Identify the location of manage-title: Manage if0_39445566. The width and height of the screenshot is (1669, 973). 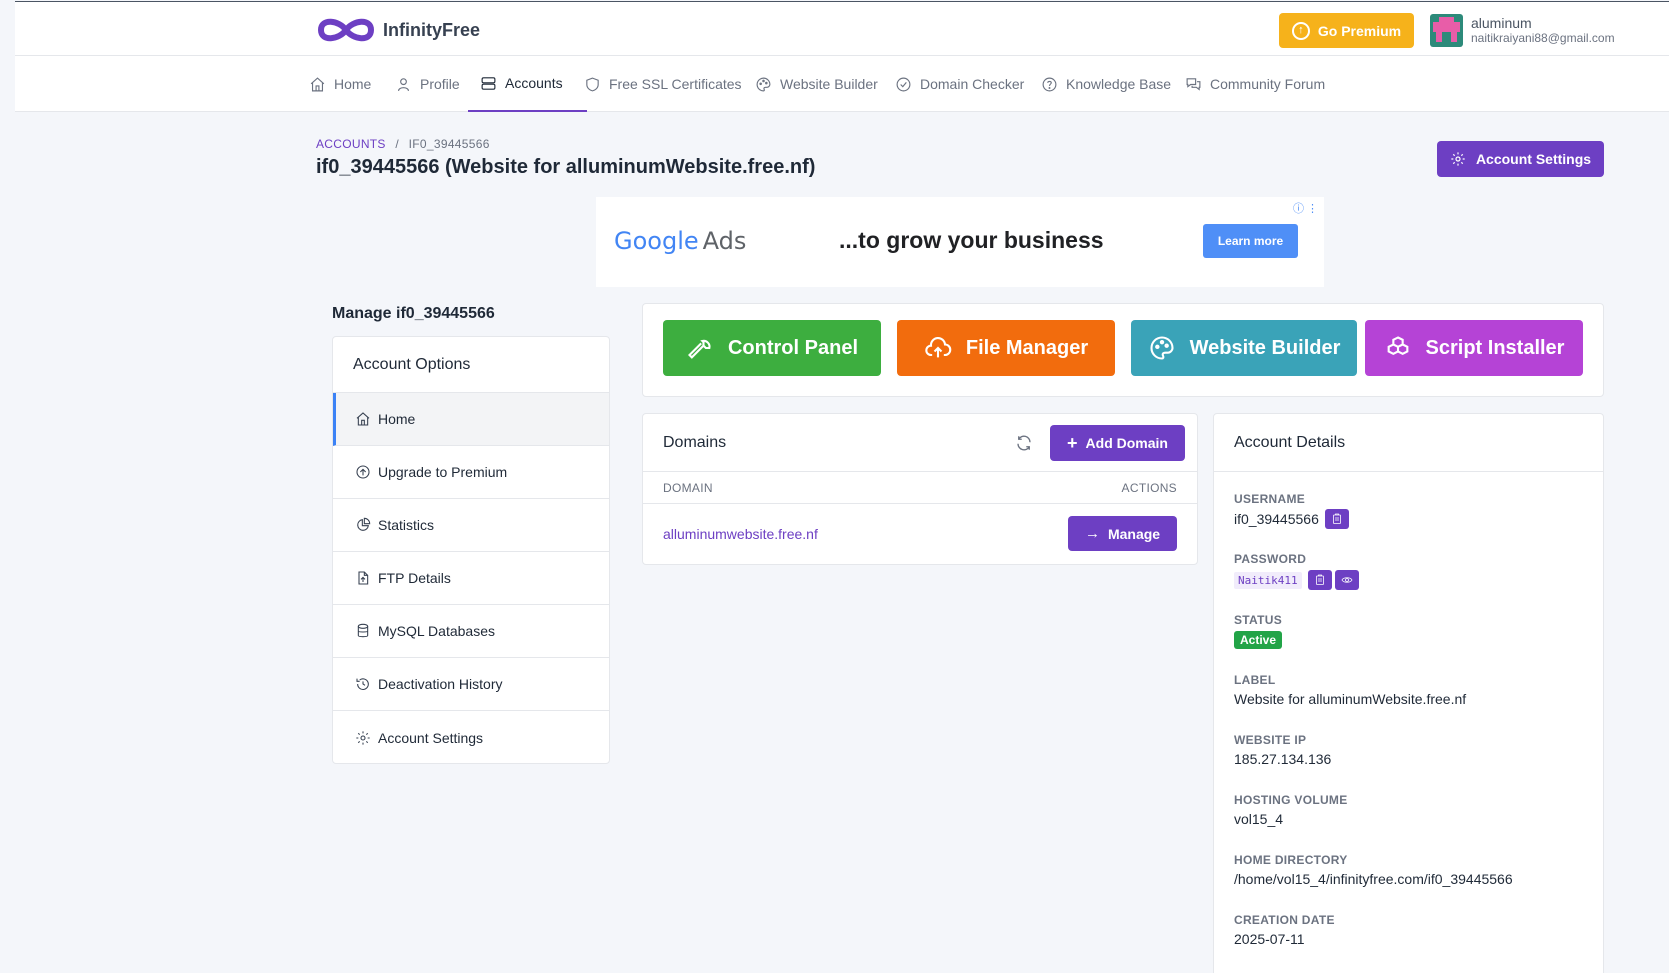
(413, 313).